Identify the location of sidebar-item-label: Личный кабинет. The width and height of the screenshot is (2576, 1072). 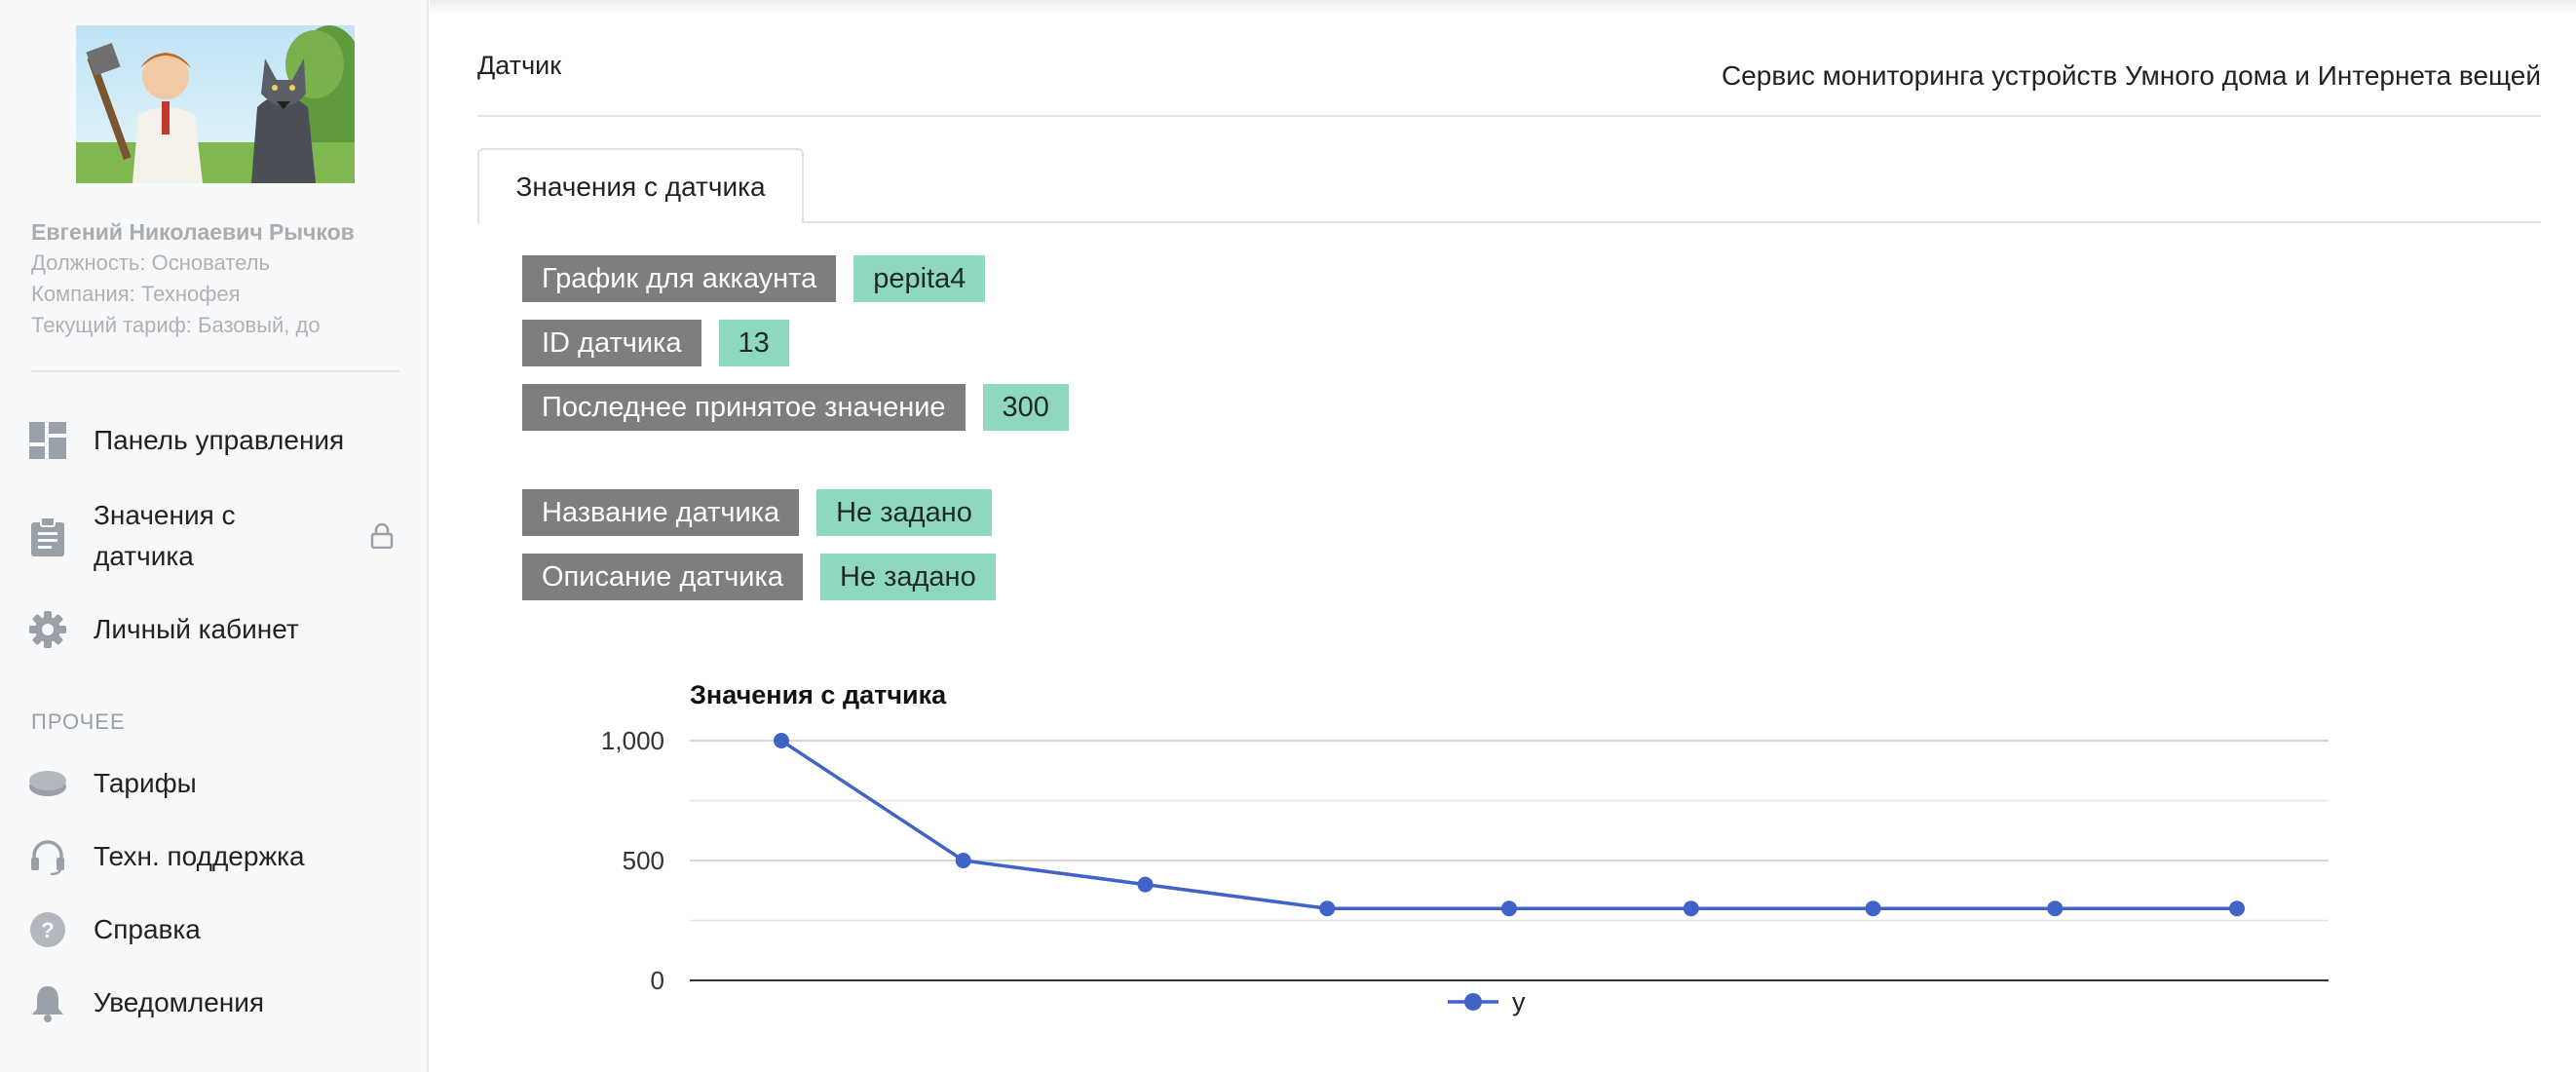
(196, 629).